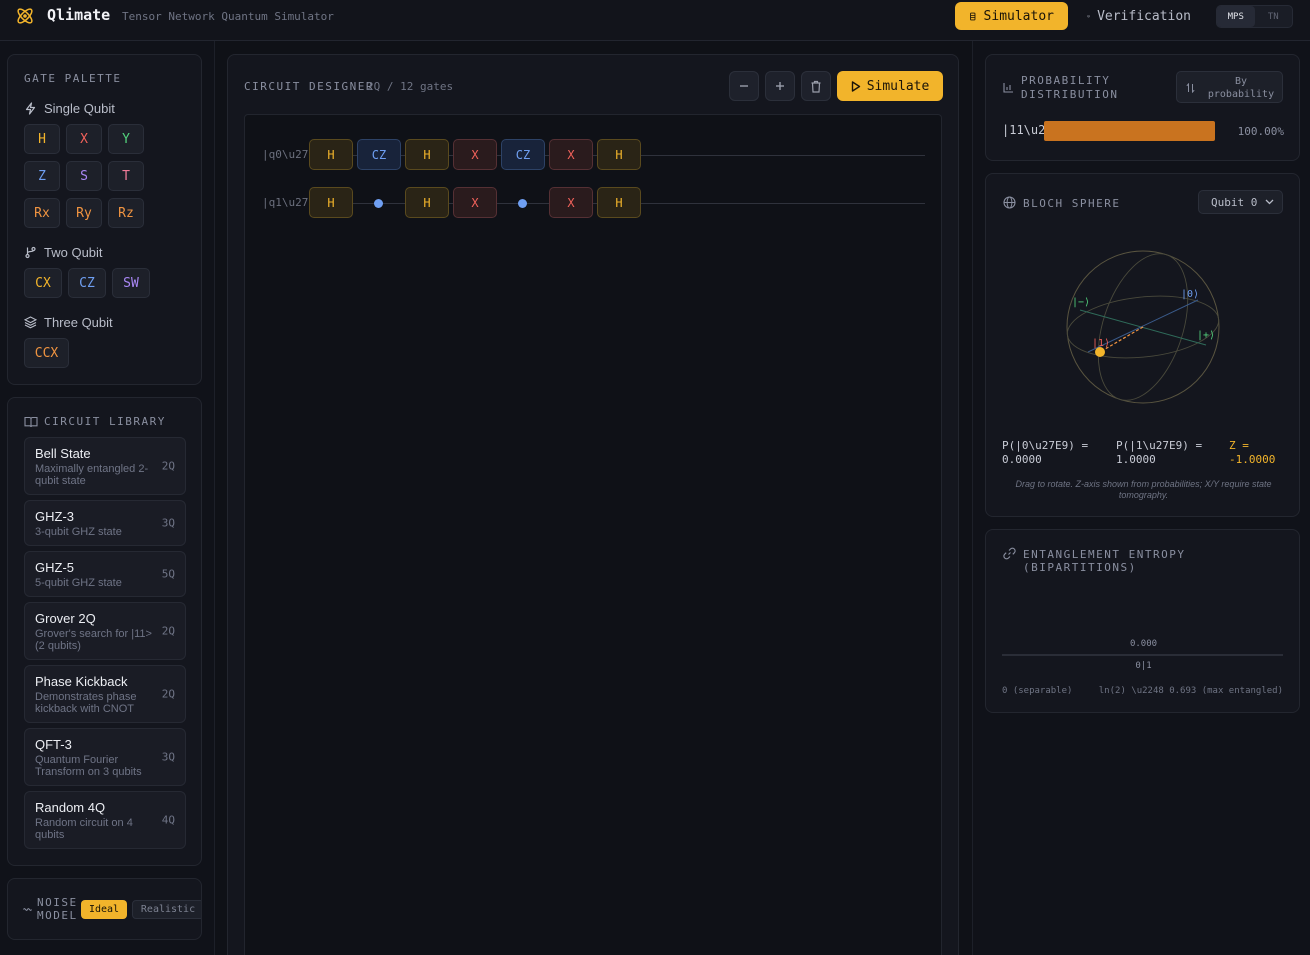 This screenshot has width=1310, height=955. What do you see at coordinates (1070, 94) in the screenshot?
I see `probability-title-line2: DISTRIBUTION` at bounding box center [1070, 94].